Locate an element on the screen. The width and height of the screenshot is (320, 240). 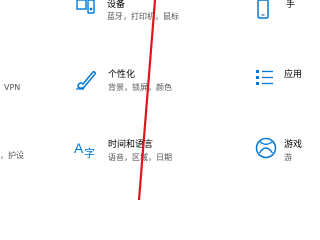
phone-icon is located at coordinates (263, 10).